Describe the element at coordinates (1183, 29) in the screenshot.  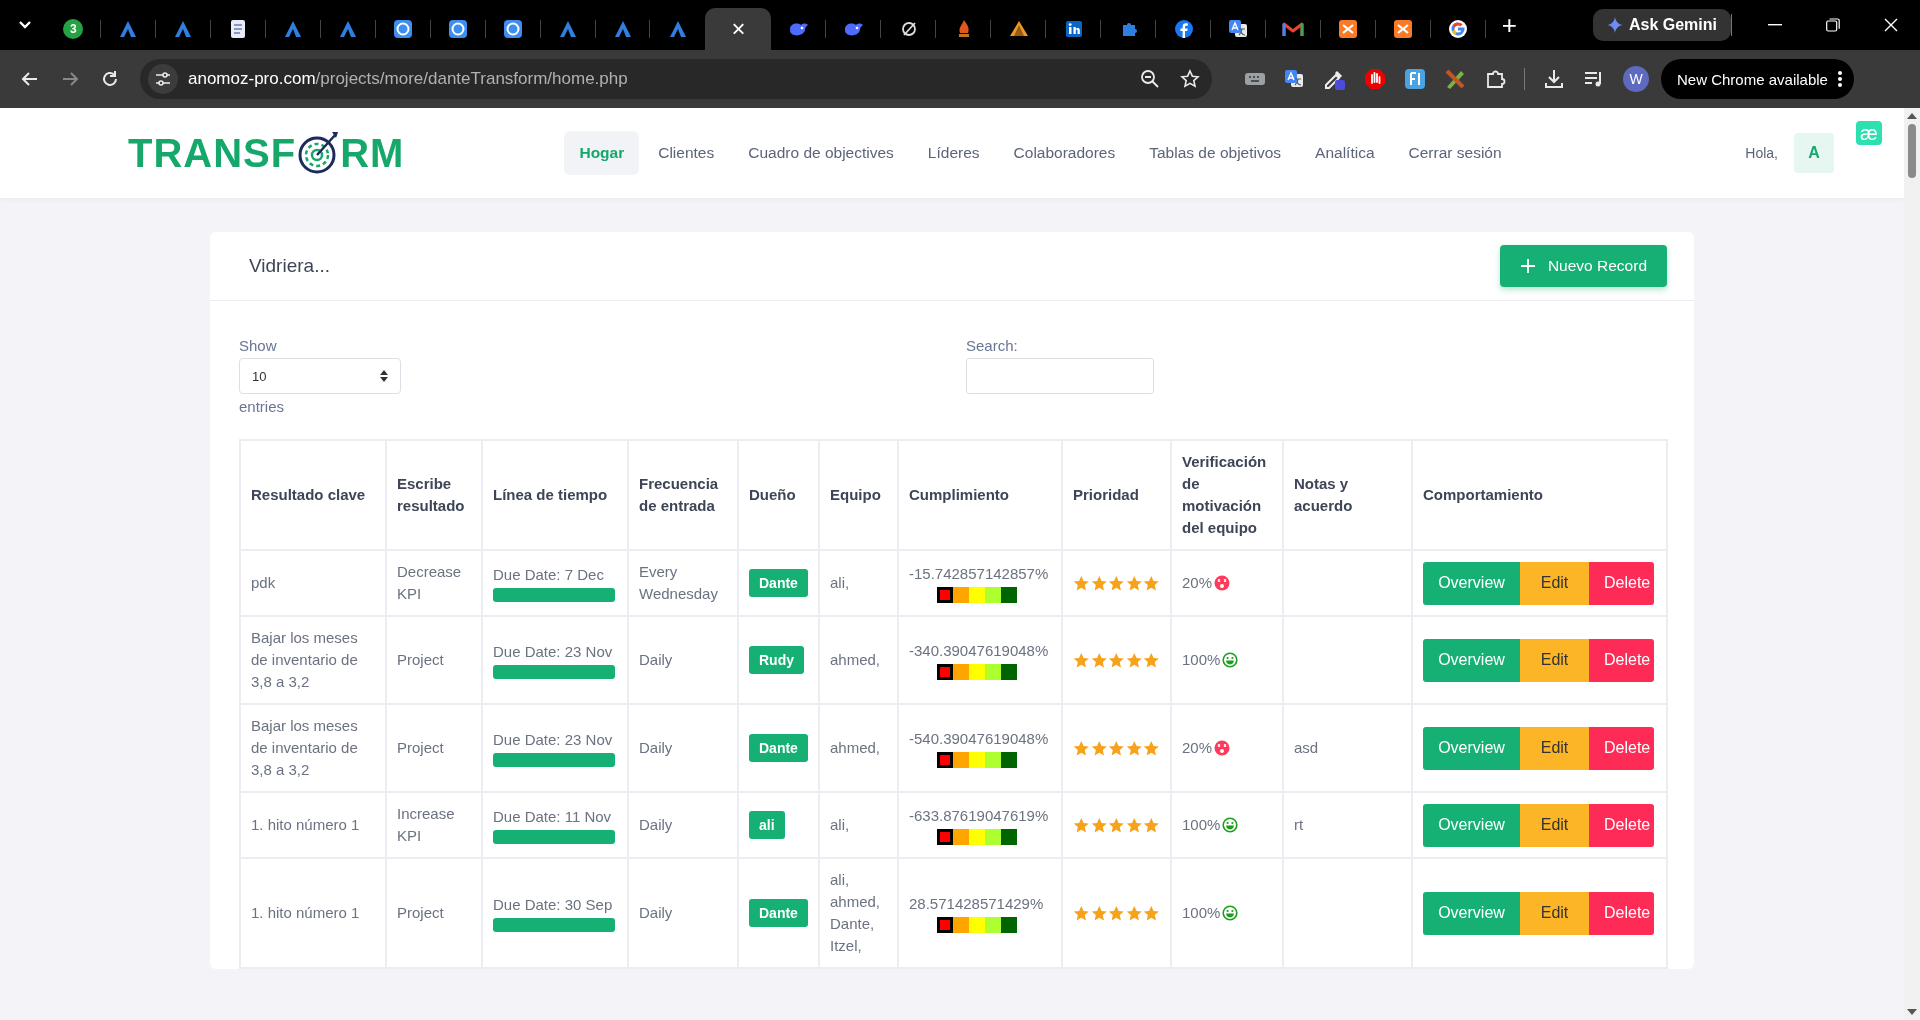
I see `circle-logo-icon` at that location.